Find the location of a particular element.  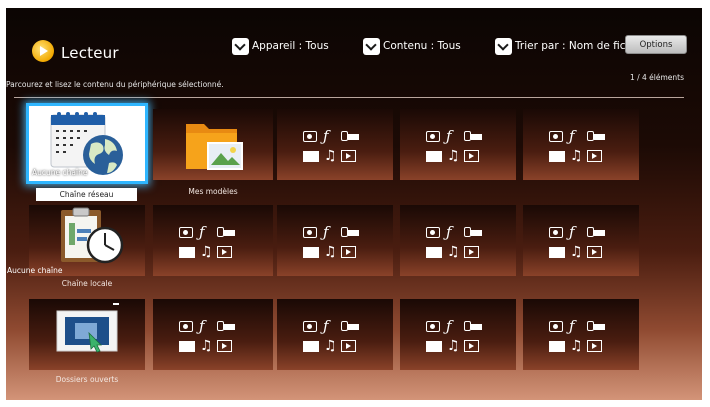

options-button: Options is located at coordinates (656, 44).